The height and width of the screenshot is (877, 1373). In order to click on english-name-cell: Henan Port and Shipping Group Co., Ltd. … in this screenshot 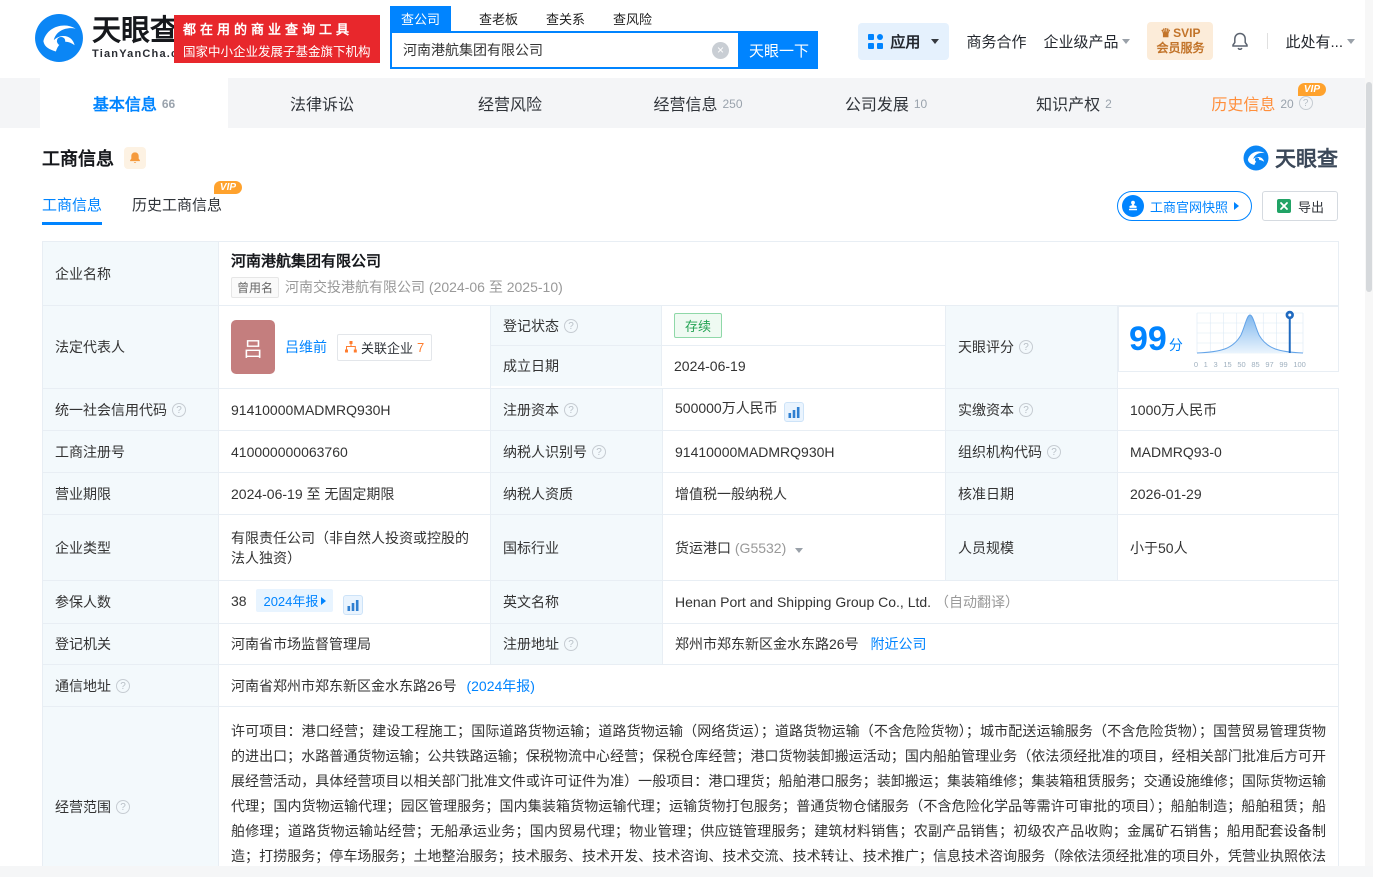, I will do `click(1000, 602)`.